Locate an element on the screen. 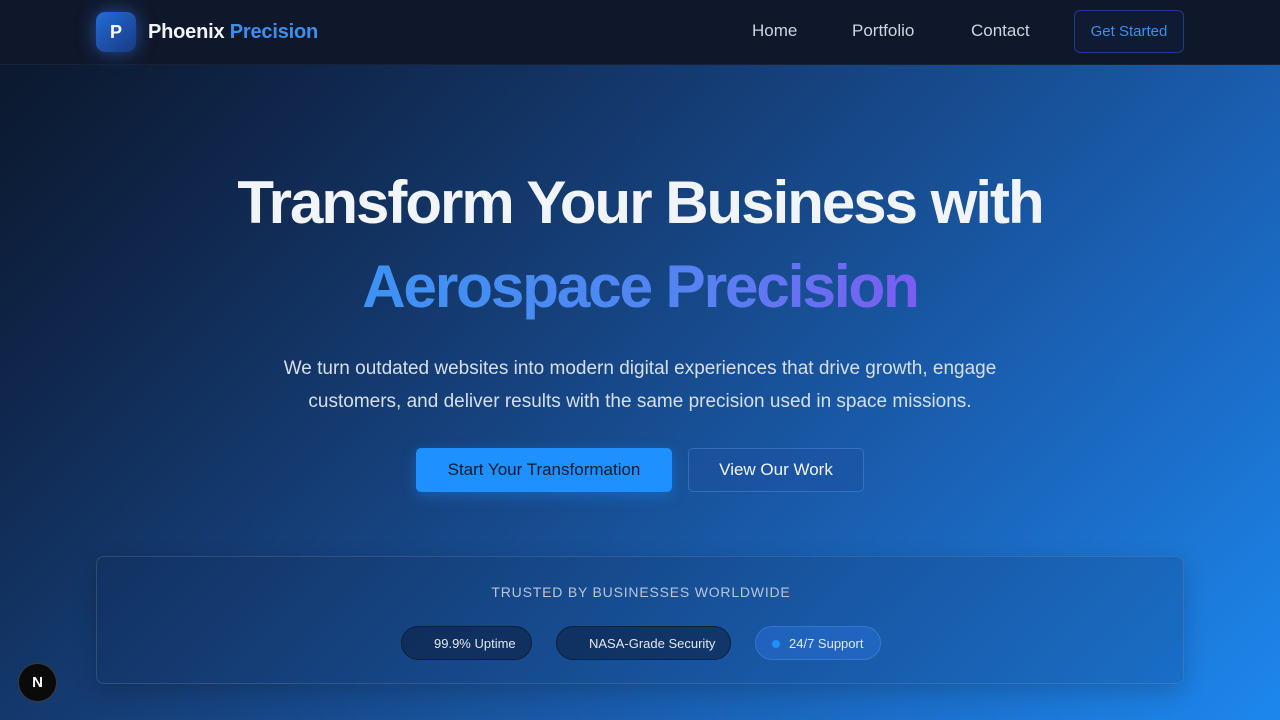  hero-title-line2: Aerospace Precision is located at coordinates (640, 286).